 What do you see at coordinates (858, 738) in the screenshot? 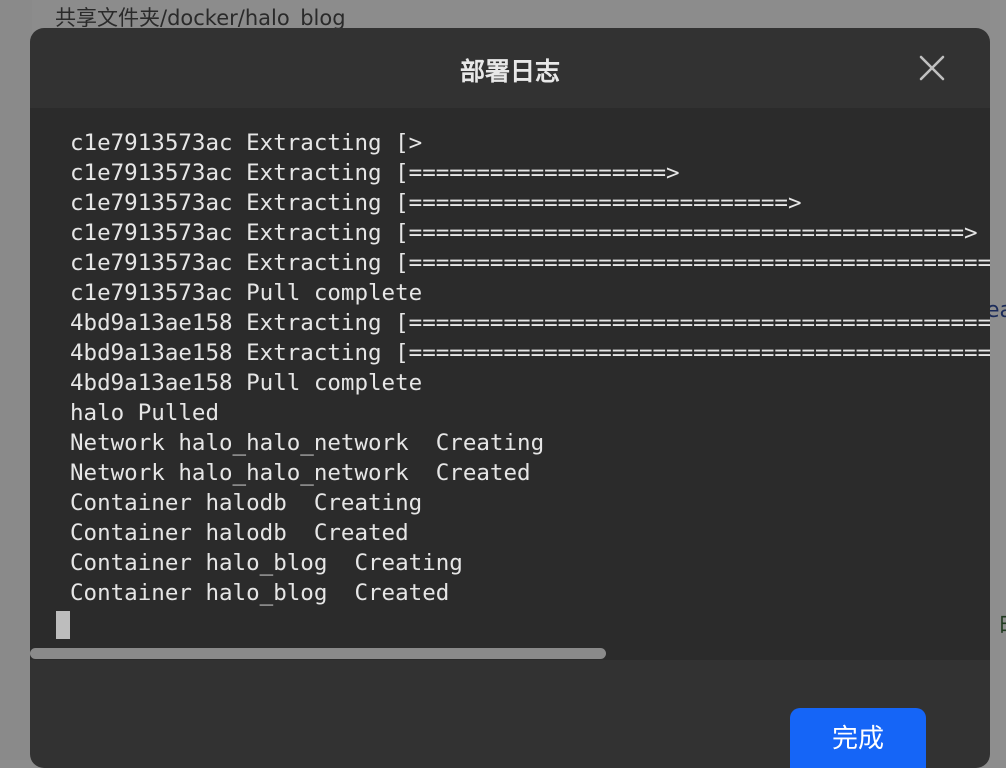
I see `done-button: 完成` at bounding box center [858, 738].